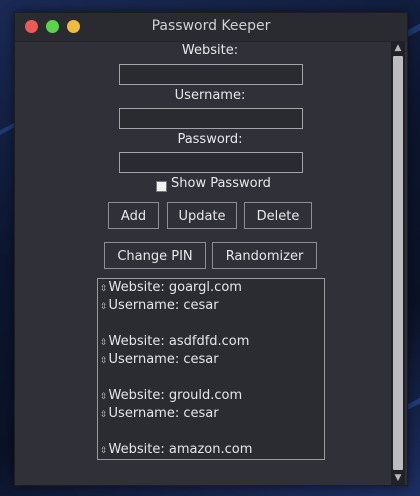 Image resolution: width=420 pixels, height=496 pixels. What do you see at coordinates (211, 118) in the screenshot?
I see `username-input` at bounding box center [211, 118].